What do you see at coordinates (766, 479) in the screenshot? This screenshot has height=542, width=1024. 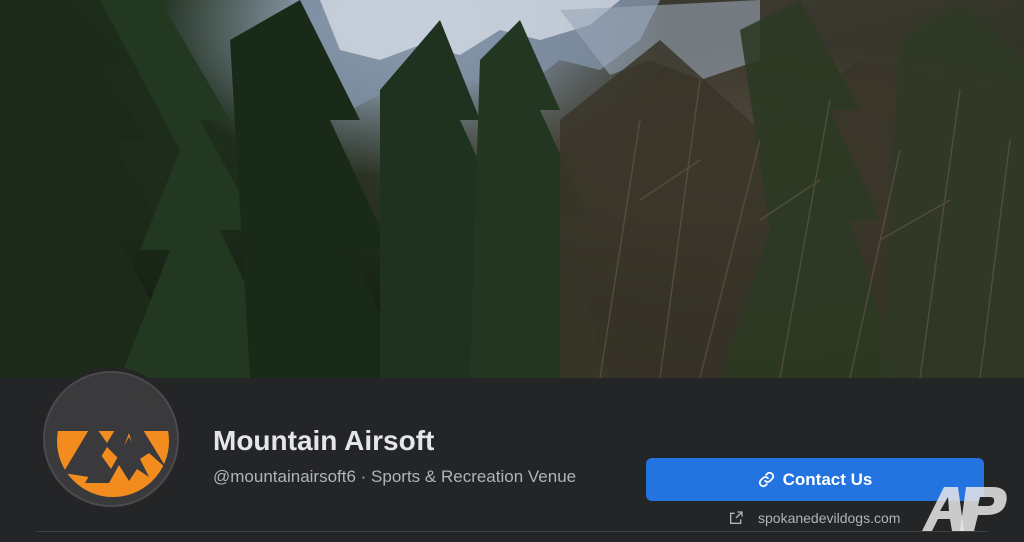 I see `link-icon` at bounding box center [766, 479].